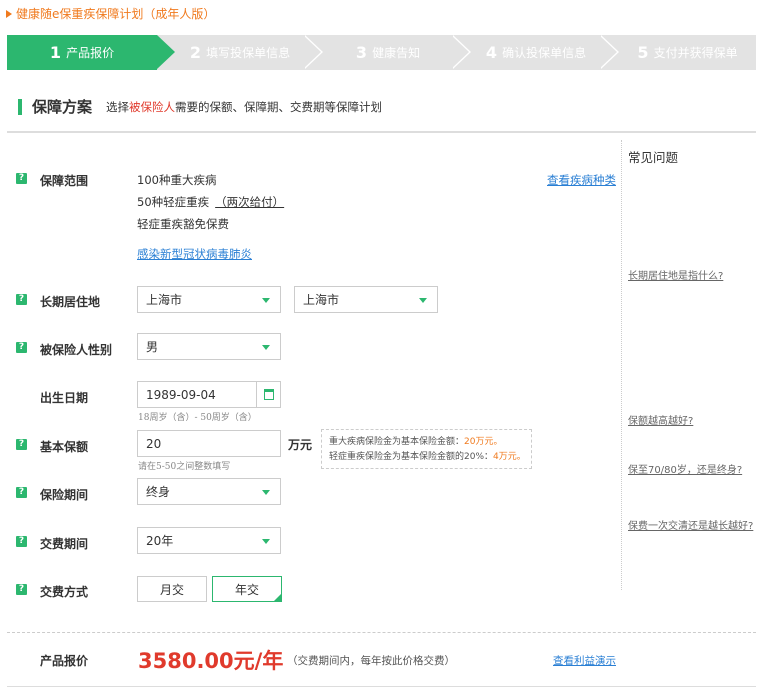 Image resolution: width=768 pixels, height=688 pixels. I want to click on yearly-button: 年交, so click(247, 589).